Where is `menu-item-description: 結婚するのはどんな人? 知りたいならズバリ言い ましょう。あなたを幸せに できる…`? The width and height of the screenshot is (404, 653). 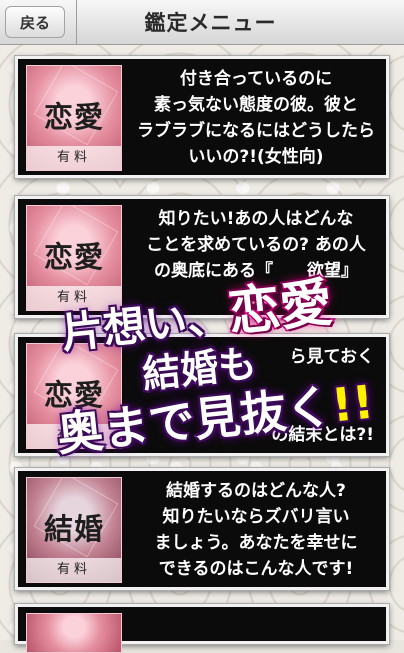 menu-item-description: 結婚するのはどんな人? 知りたいならズバリ言い ましょう。あなたを幸せに できる… is located at coordinates (256, 530).